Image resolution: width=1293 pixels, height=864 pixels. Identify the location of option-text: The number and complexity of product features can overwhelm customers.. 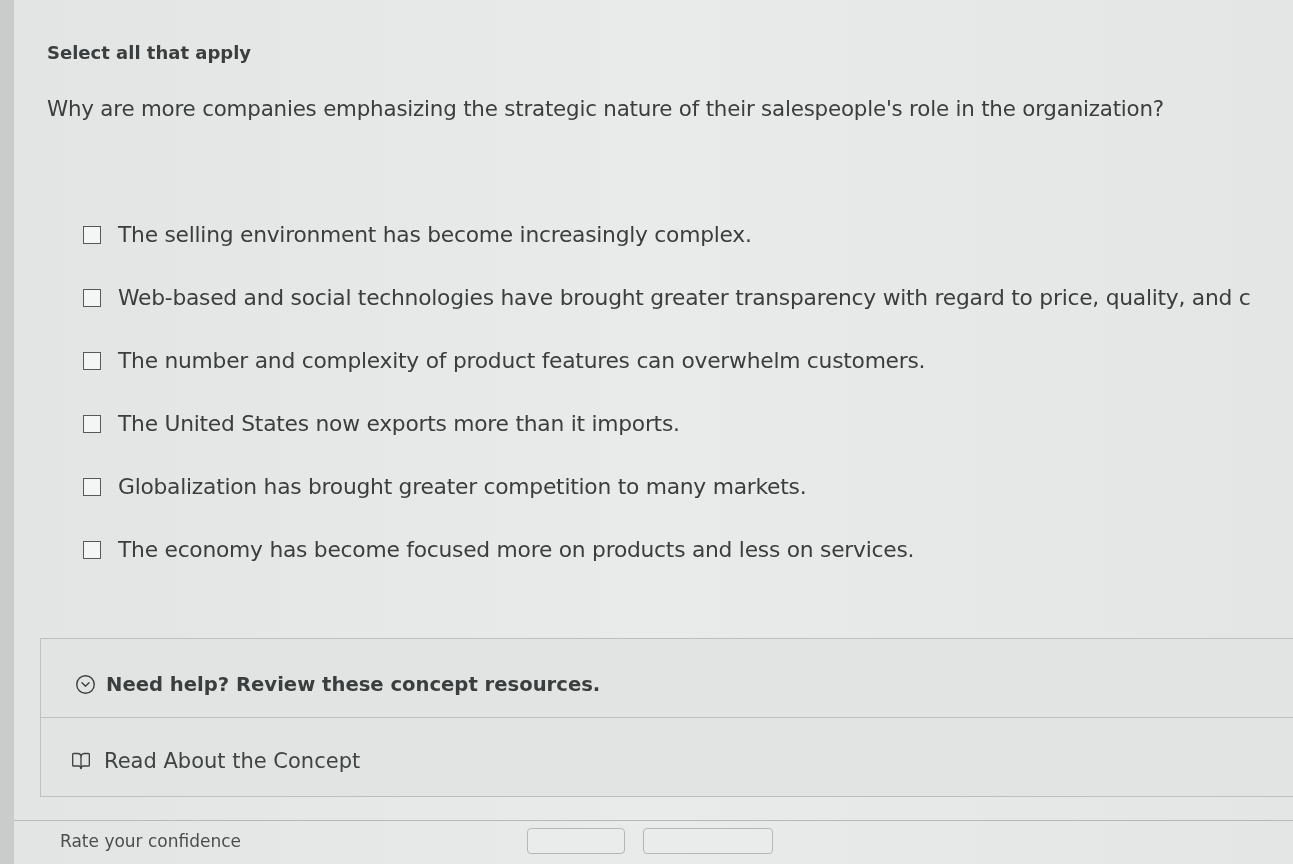
(522, 360).